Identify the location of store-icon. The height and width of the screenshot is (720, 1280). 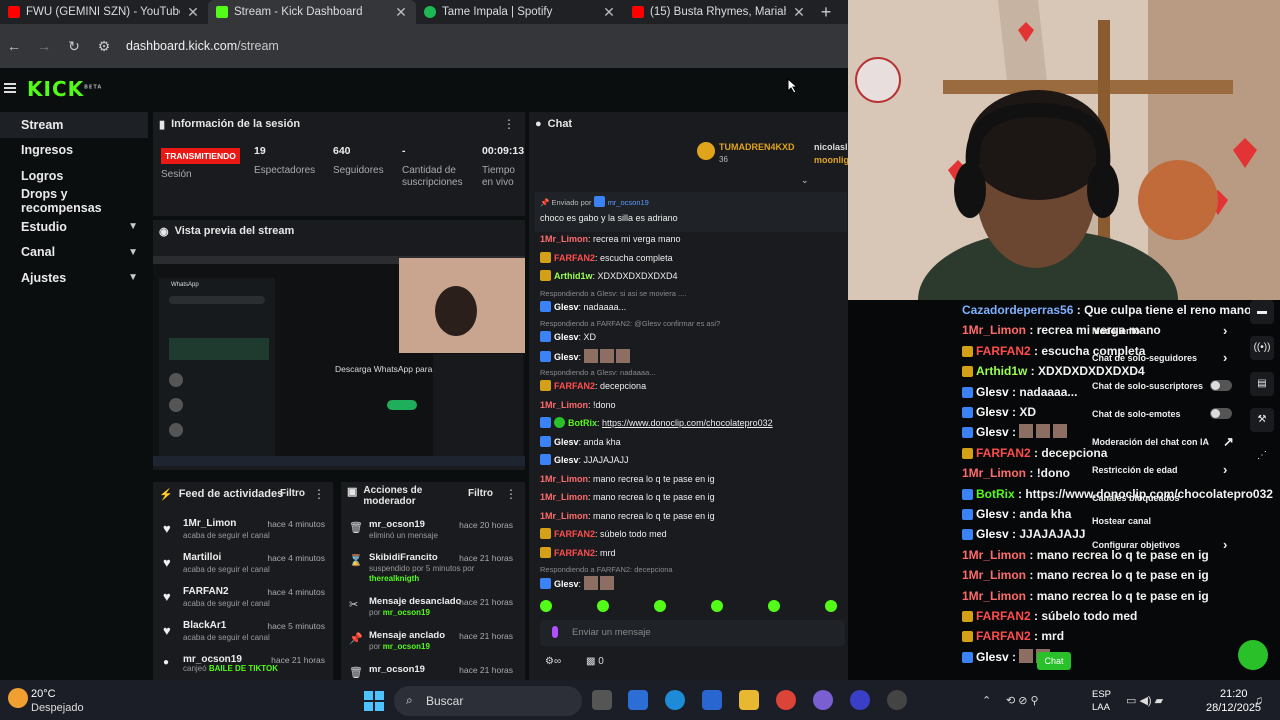
(712, 700).